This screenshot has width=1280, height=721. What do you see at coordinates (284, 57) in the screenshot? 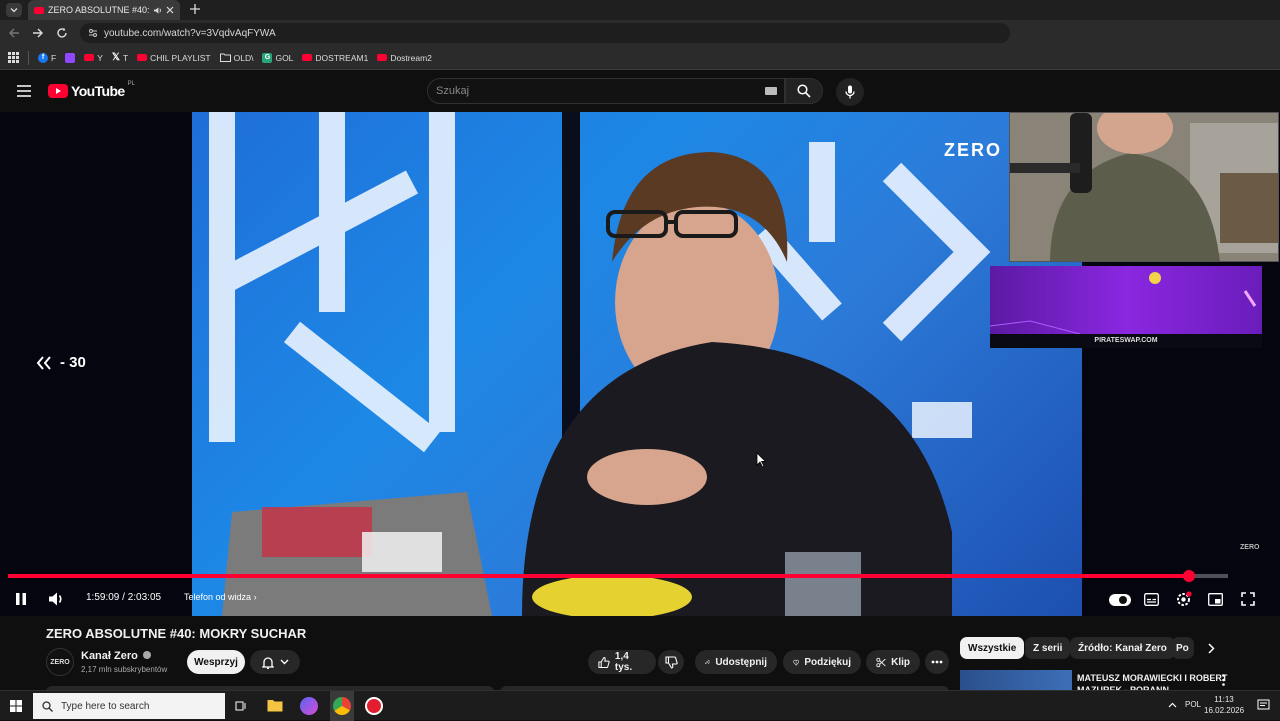
I see `bookmark-label: GOL` at bounding box center [284, 57].